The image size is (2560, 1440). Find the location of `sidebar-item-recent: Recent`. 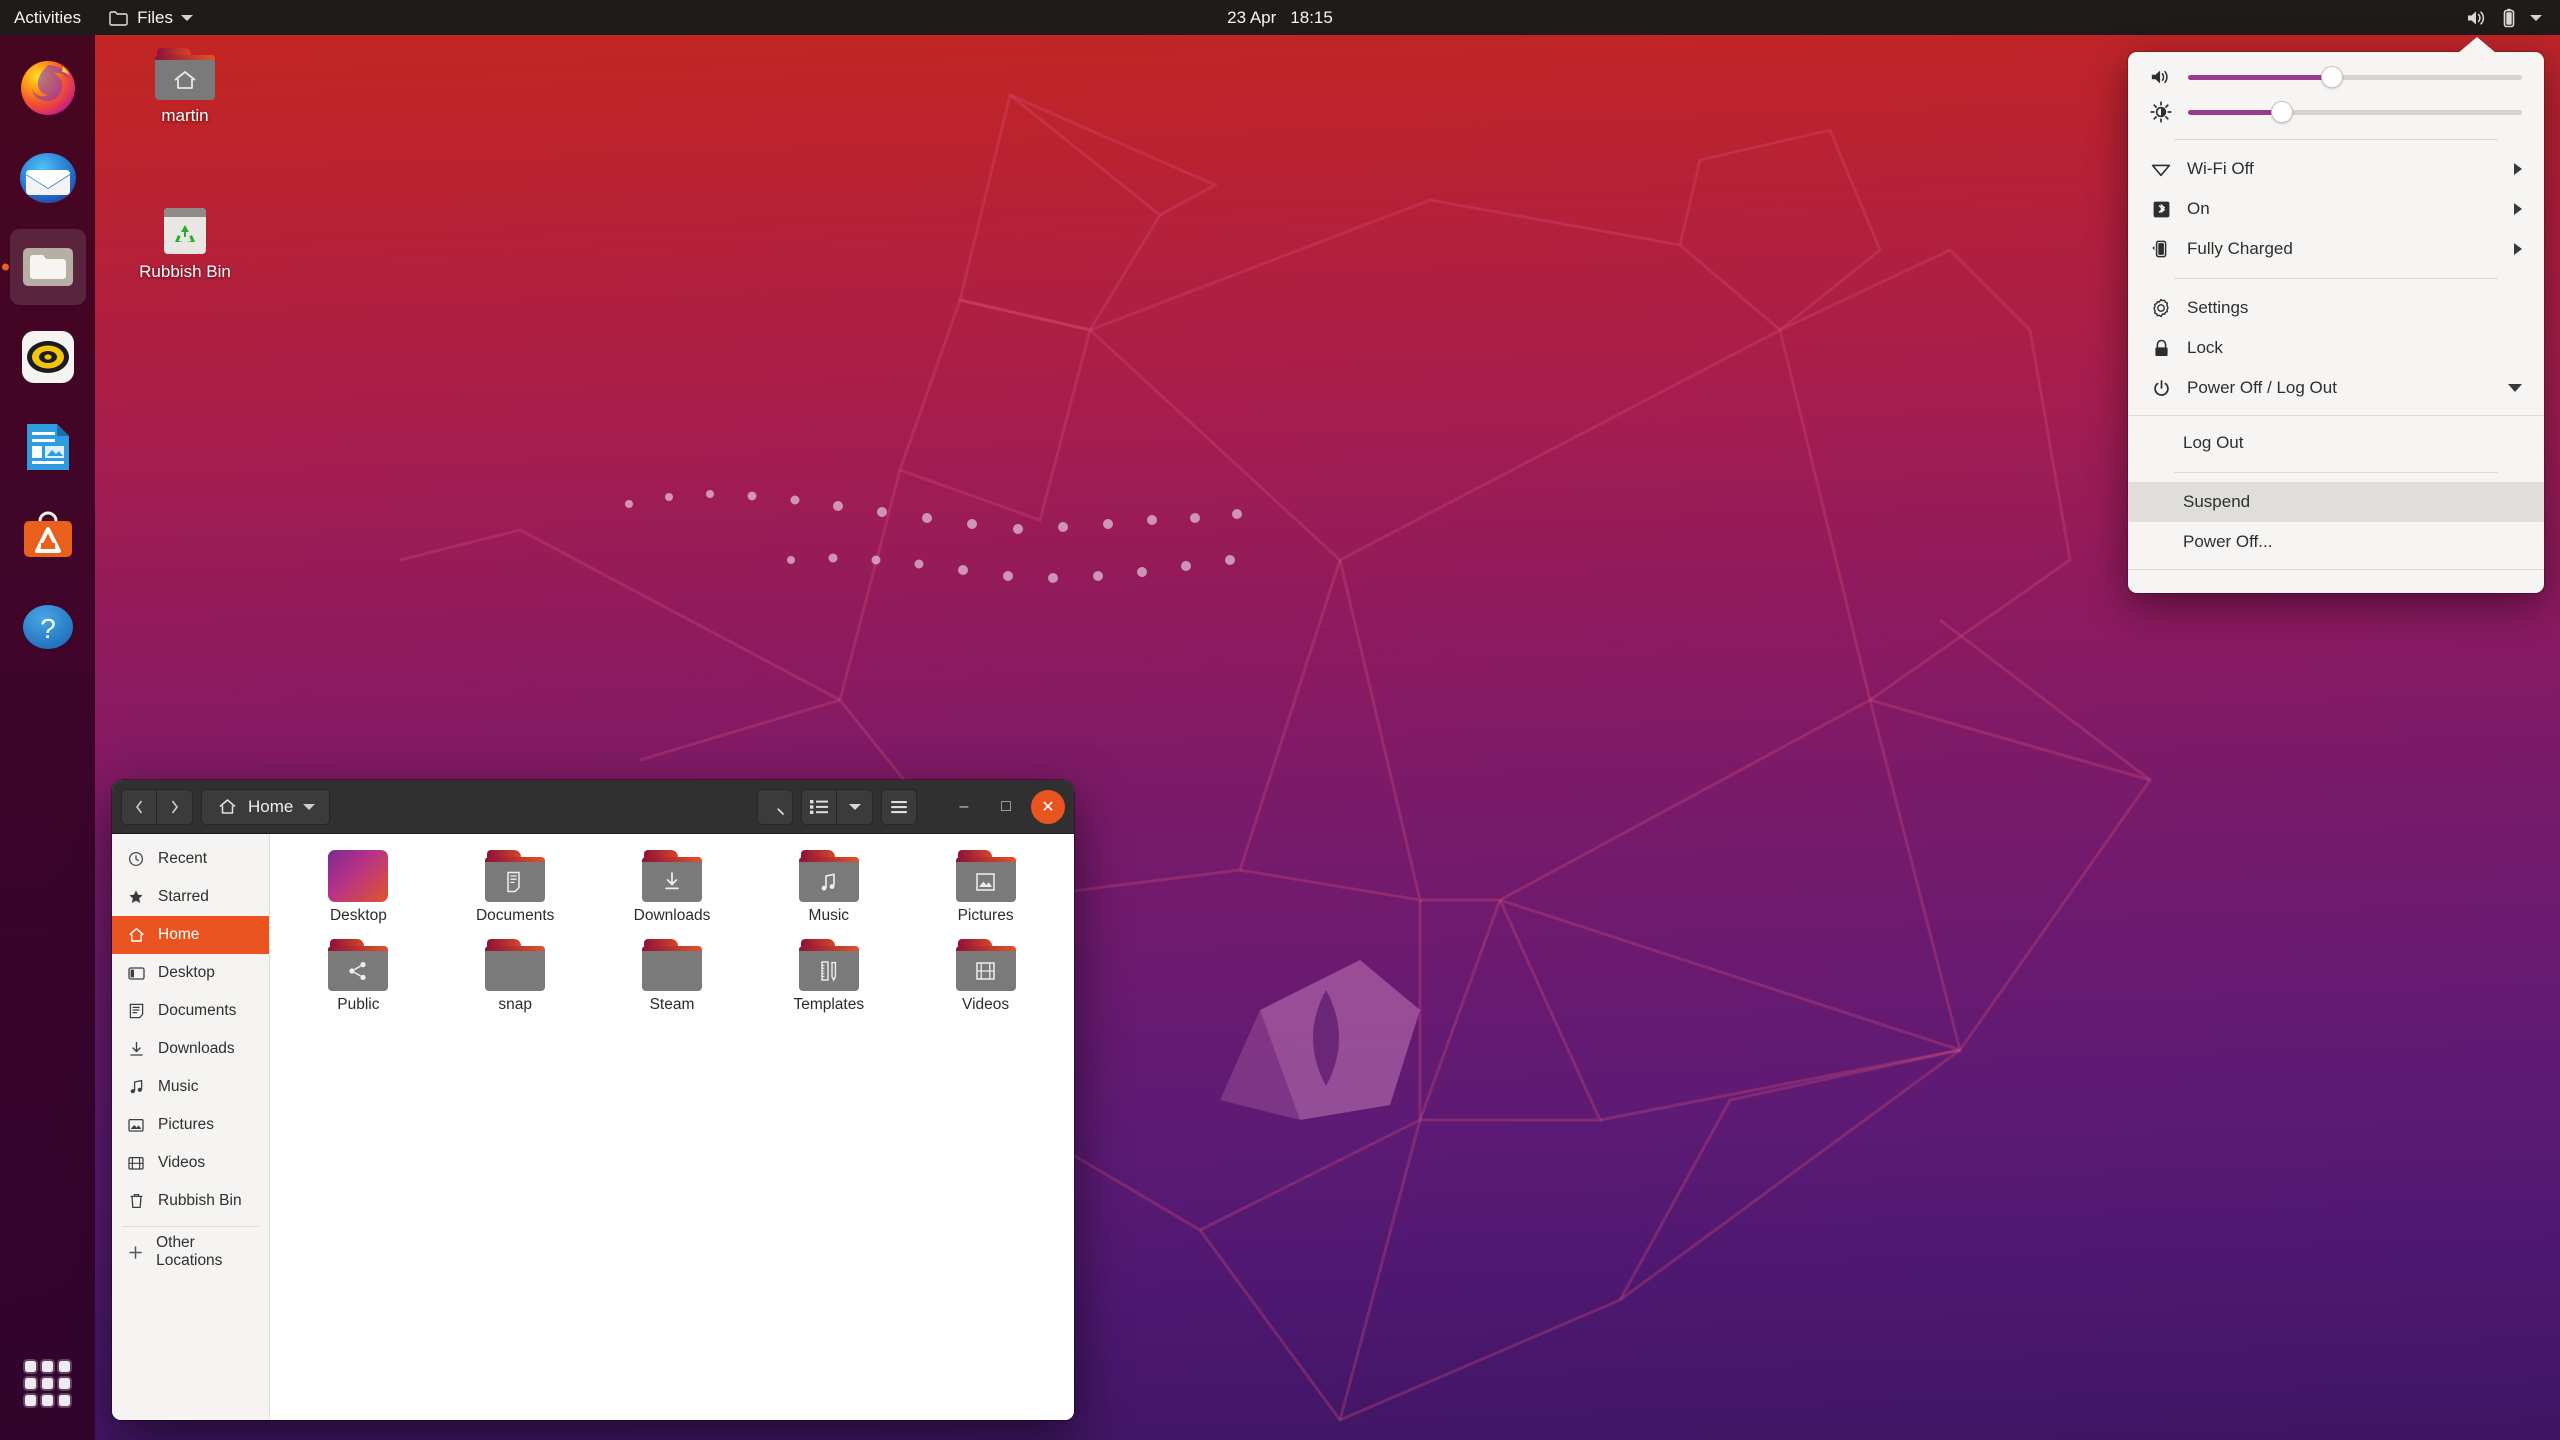

sidebar-item-recent: Recent is located at coordinates (190, 859).